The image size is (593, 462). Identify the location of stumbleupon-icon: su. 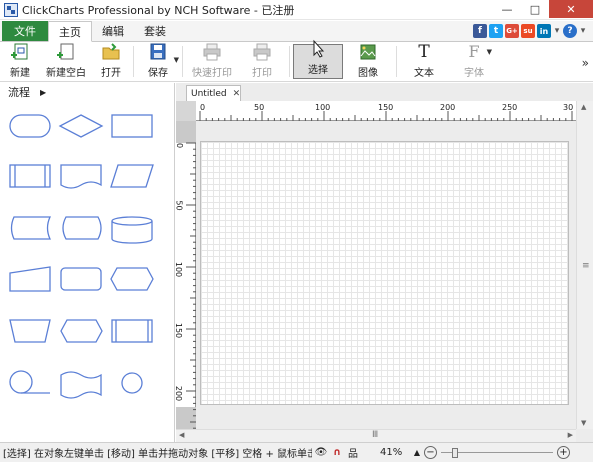
(528, 31).